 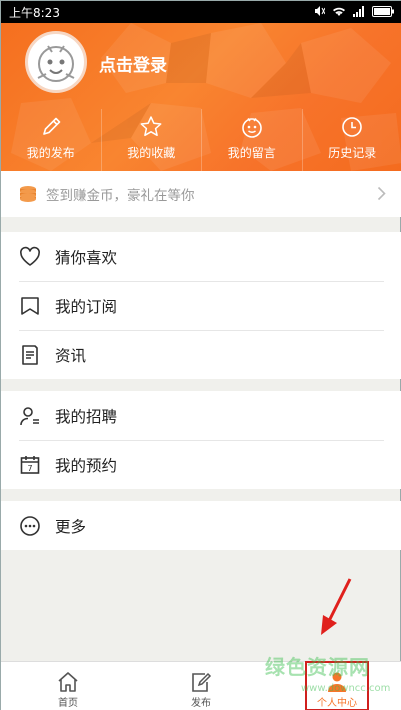 What do you see at coordinates (201, 703) in the screenshot?
I see `nav-label: 发布` at bounding box center [201, 703].